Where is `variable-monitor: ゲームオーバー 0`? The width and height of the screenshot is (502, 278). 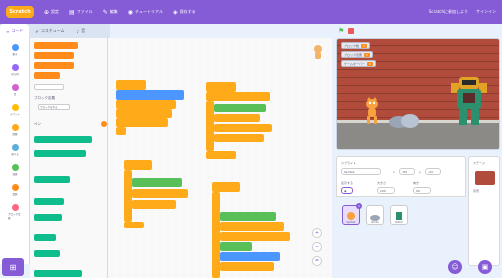 variable-monitor: ゲームオーバー 0 is located at coordinates (358, 63).